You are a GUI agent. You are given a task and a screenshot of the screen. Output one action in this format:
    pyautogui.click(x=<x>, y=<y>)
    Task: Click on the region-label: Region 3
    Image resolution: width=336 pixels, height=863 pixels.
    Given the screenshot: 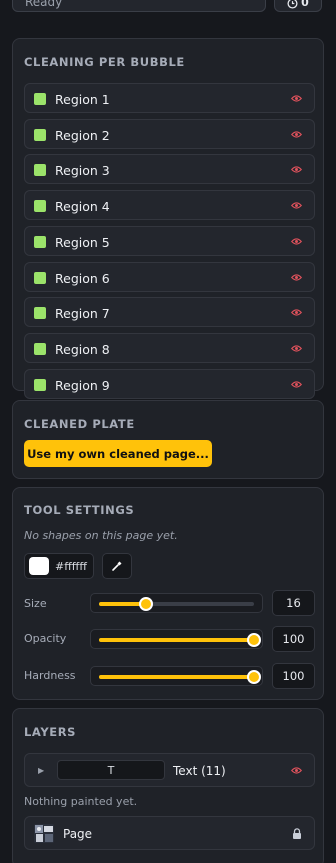 What is the action you would take?
    pyautogui.click(x=82, y=171)
    